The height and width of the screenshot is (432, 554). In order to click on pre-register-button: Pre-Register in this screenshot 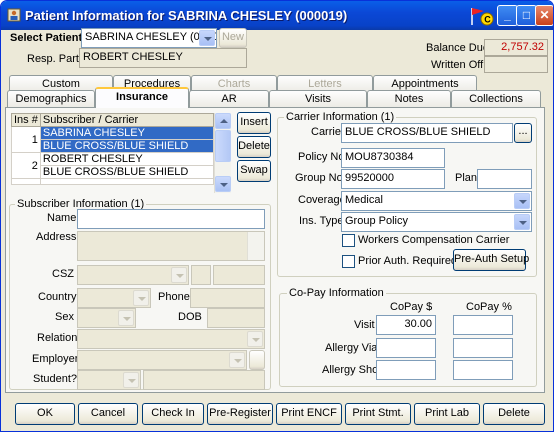, I will do `click(240, 414)`.